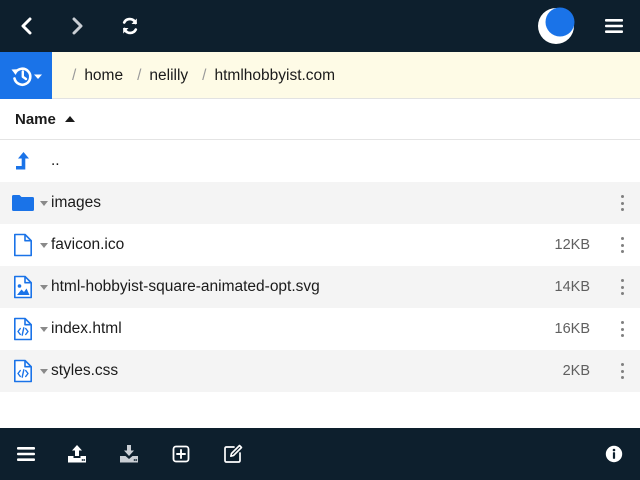 The height and width of the screenshot is (480, 640). I want to click on back-button, so click(27, 26).